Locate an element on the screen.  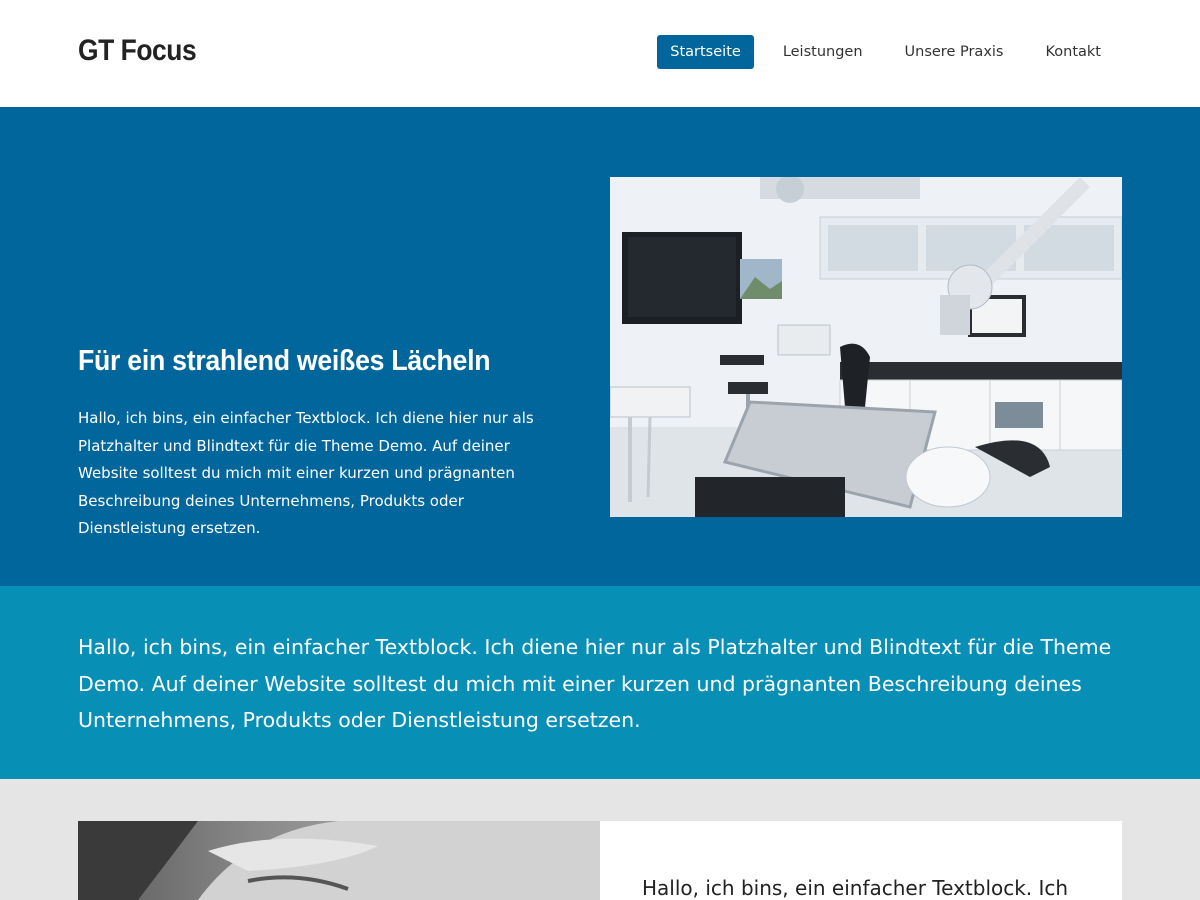
smile-image is located at coordinates (339, 860).